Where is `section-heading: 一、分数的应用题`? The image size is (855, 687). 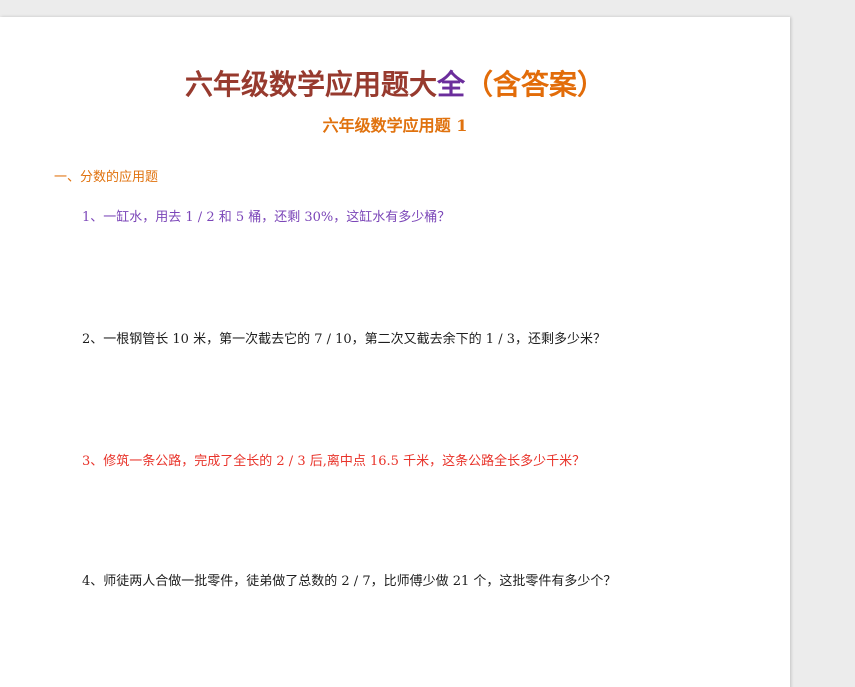
section-heading: 一、分数的应用题 is located at coordinates (106, 177).